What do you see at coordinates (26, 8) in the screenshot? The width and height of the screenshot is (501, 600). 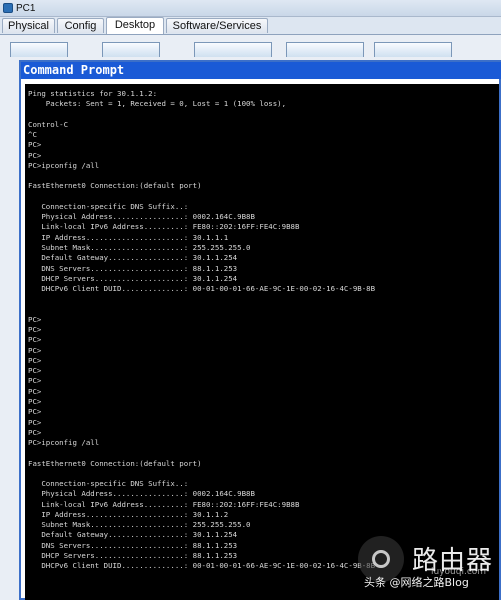 I see `window-title: PC1` at bounding box center [26, 8].